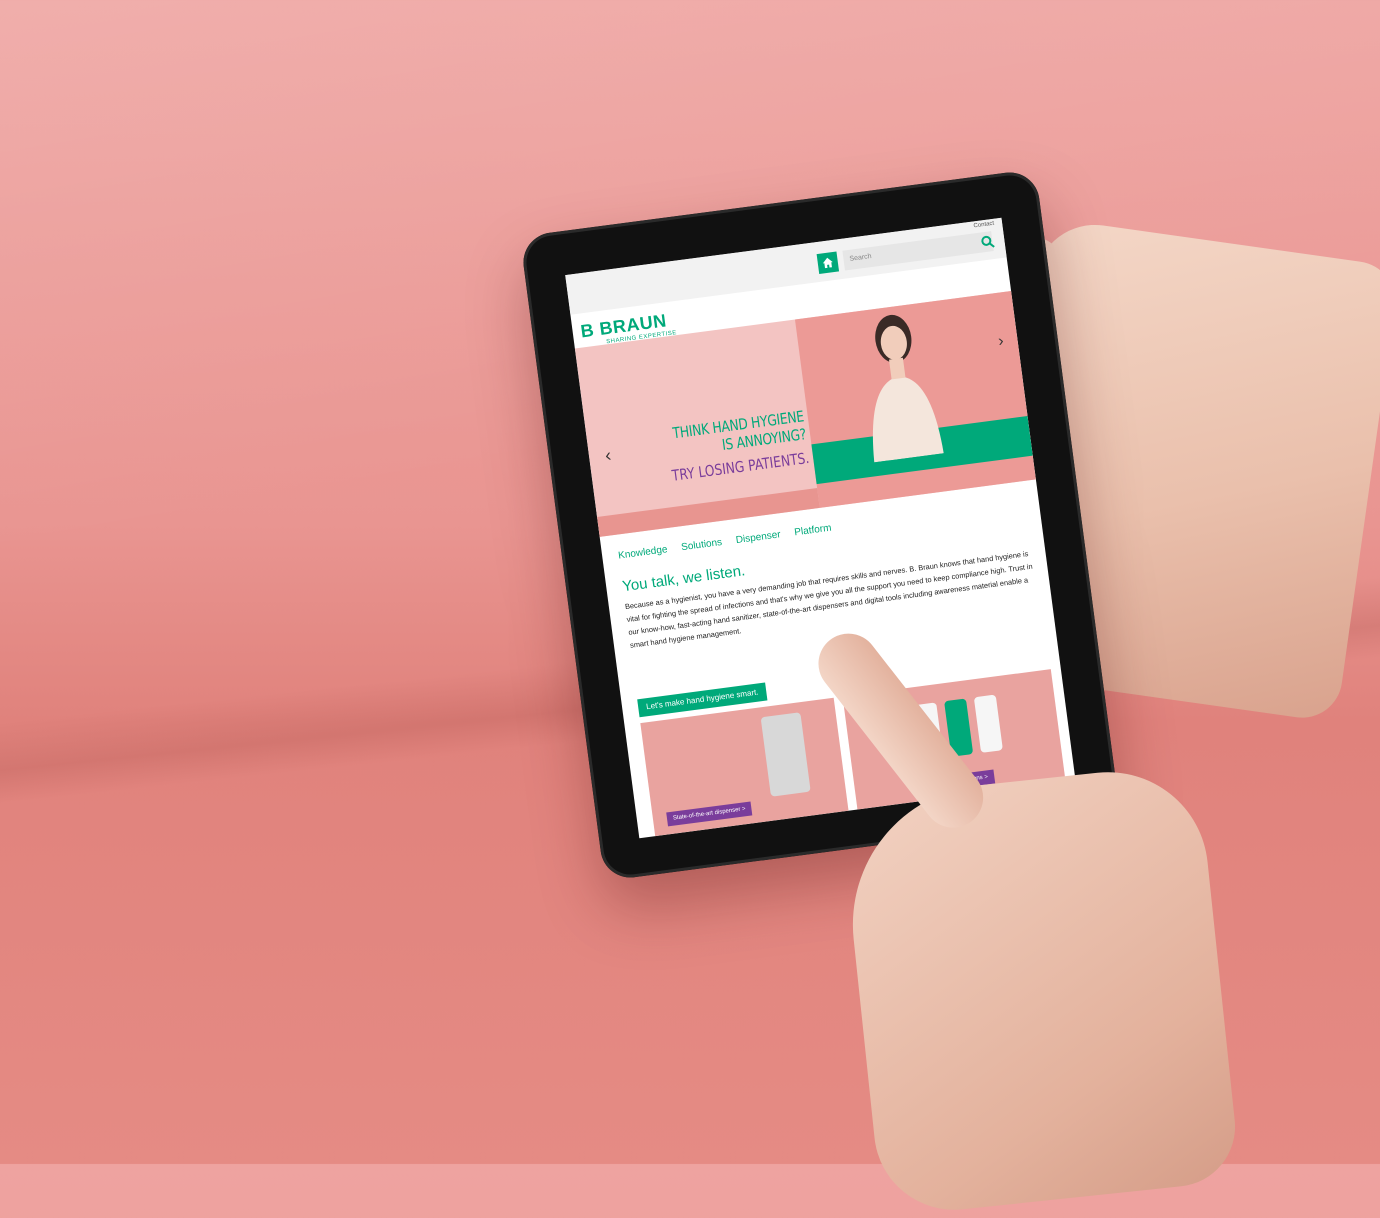 The image size is (1380, 1218). Describe the element at coordinates (988, 242) in the screenshot. I see `search-icon` at that location.